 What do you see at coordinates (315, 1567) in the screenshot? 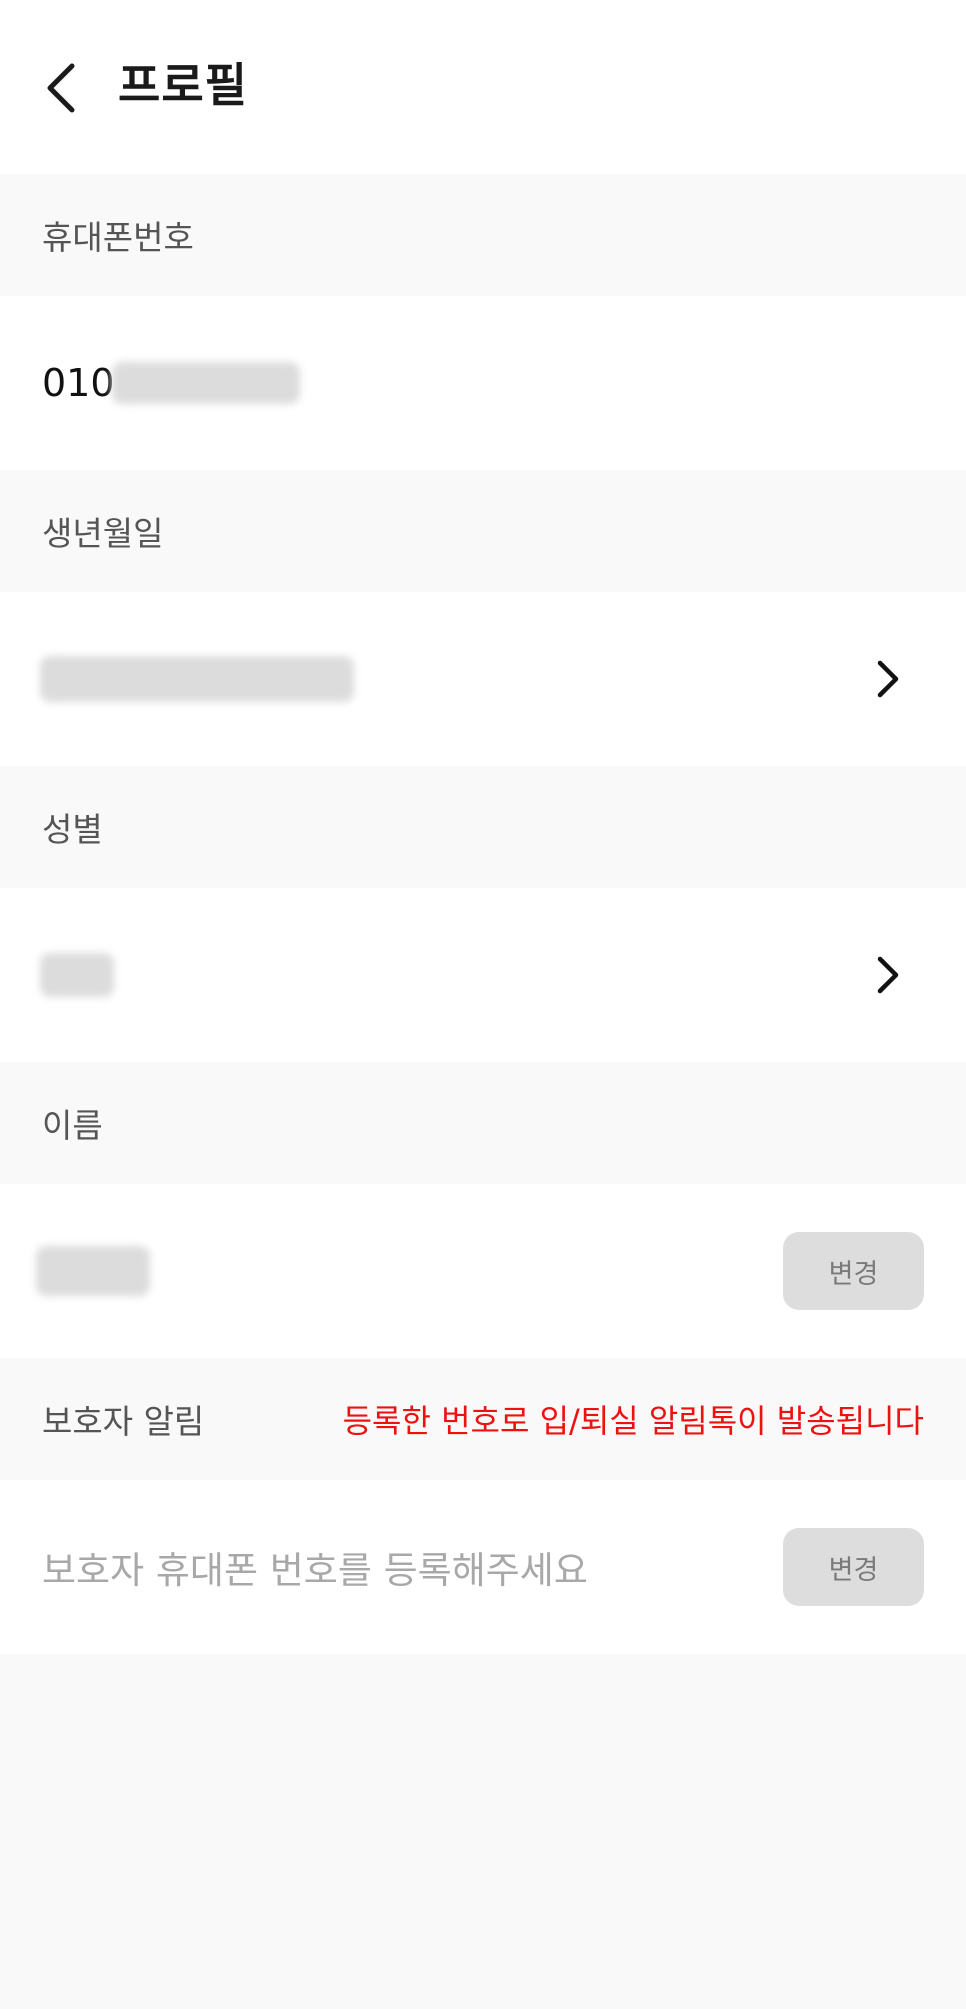
I see `guardian-phone-input: 보호자 휴대폰 번호를 등록해주세요` at bounding box center [315, 1567].